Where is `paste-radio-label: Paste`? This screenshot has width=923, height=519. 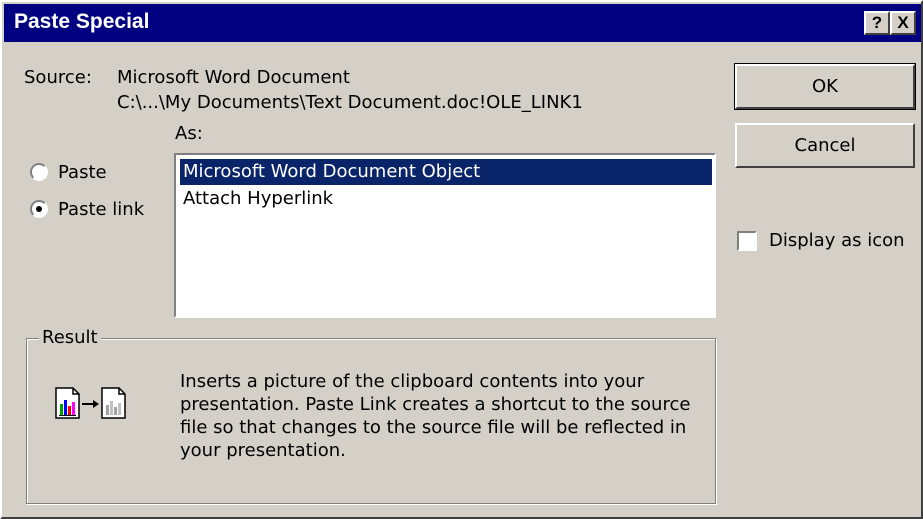 paste-radio-label: Paste is located at coordinates (82, 172).